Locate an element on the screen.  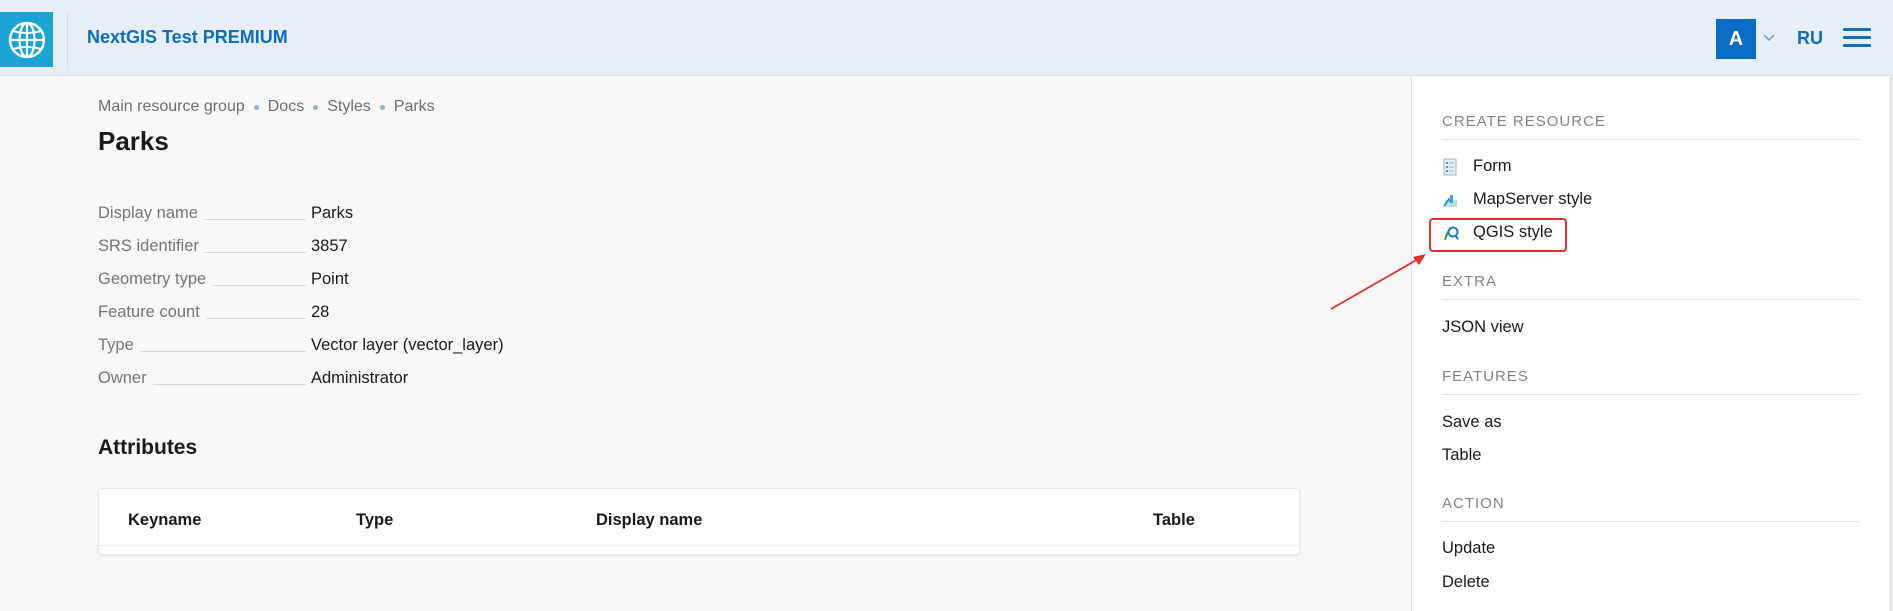
create-resource-heading: CREATE RESOURCE is located at coordinates (1524, 121).